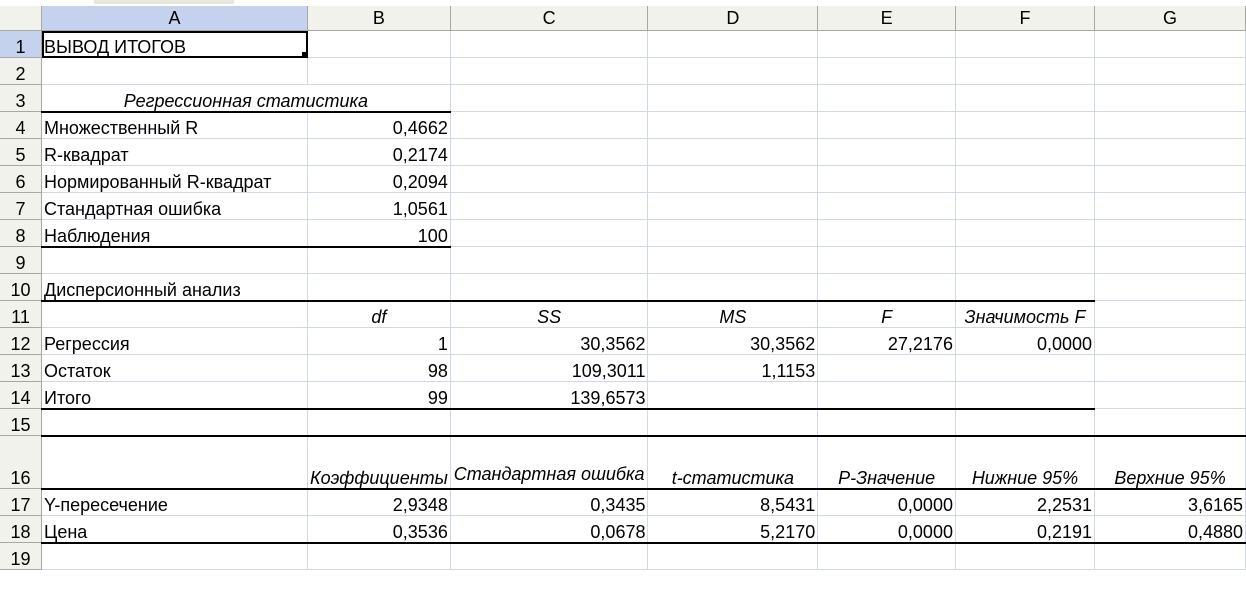  I want to click on cell-e19, so click(886, 556).